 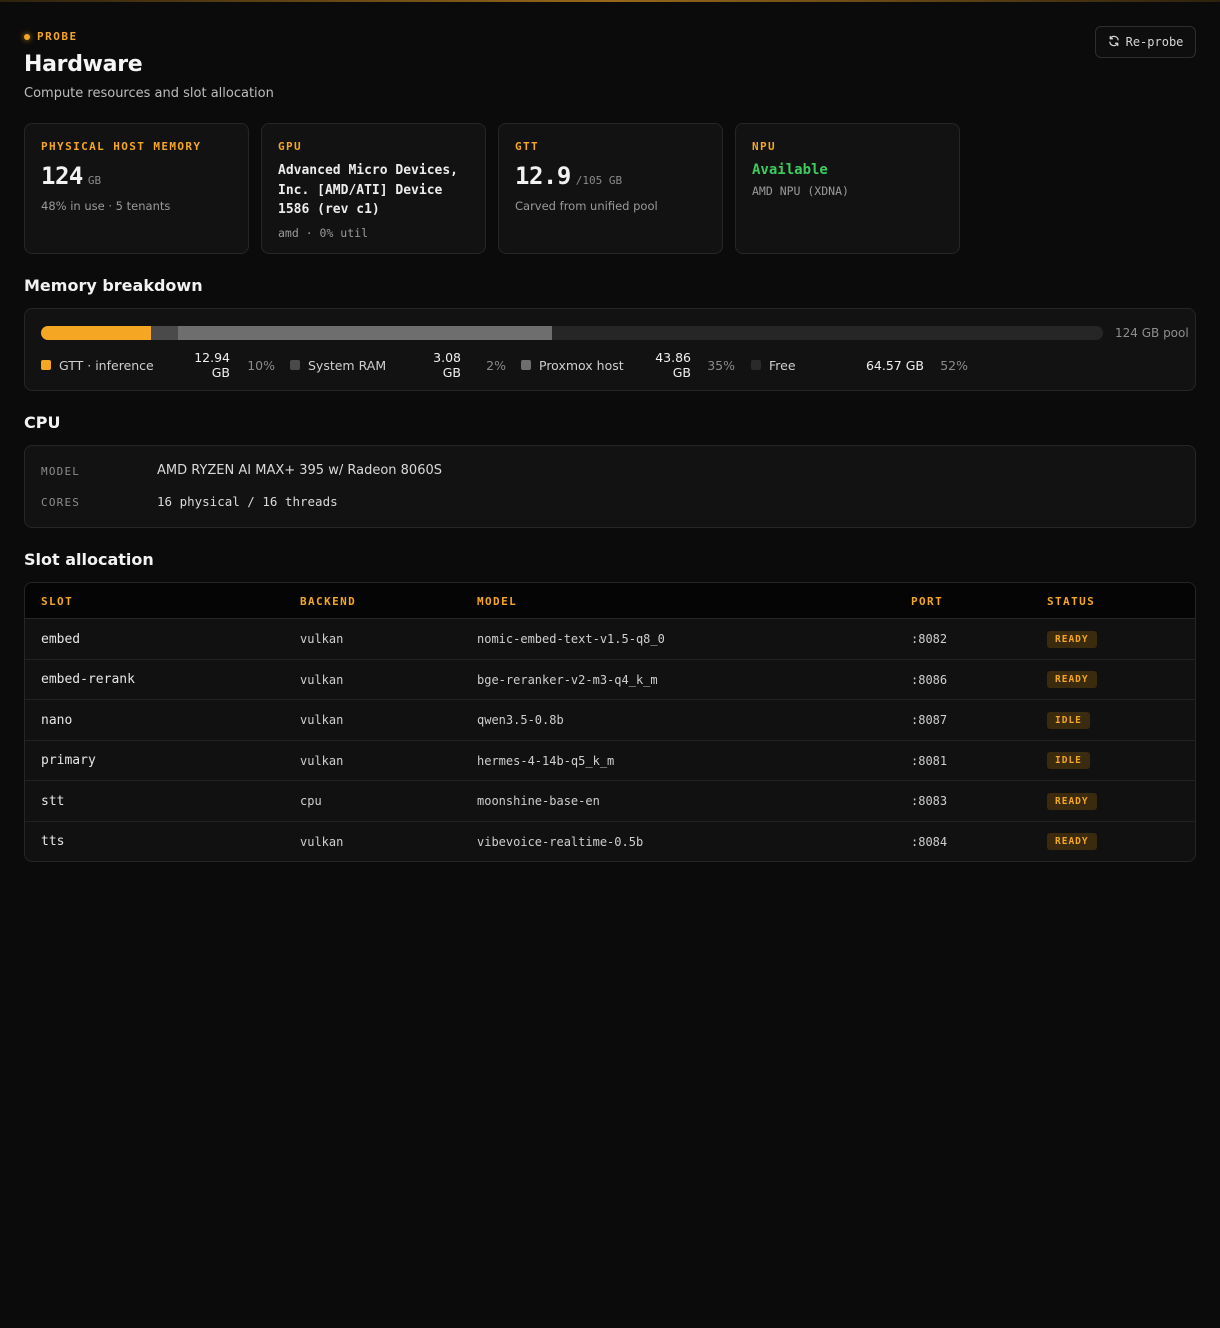 I want to click on cell-port: :8084, so click(x=929, y=841).